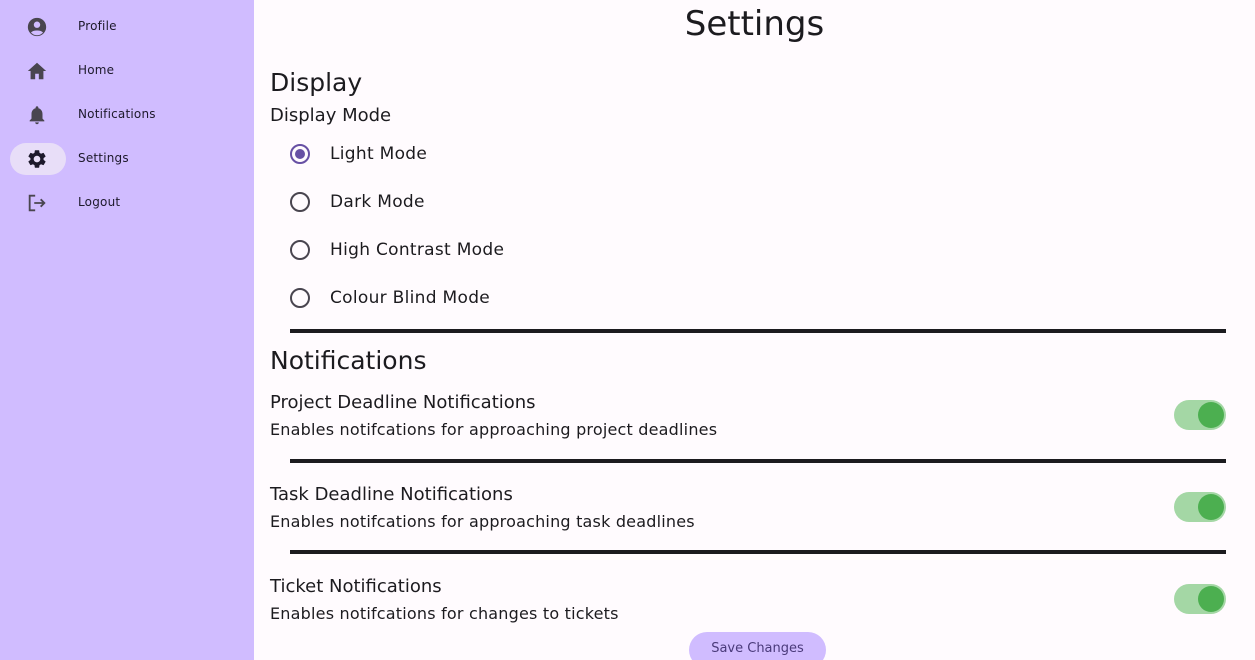 This screenshot has height=660, width=1255. I want to click on sidebar-item-logout: Logout, so click(130, 203).